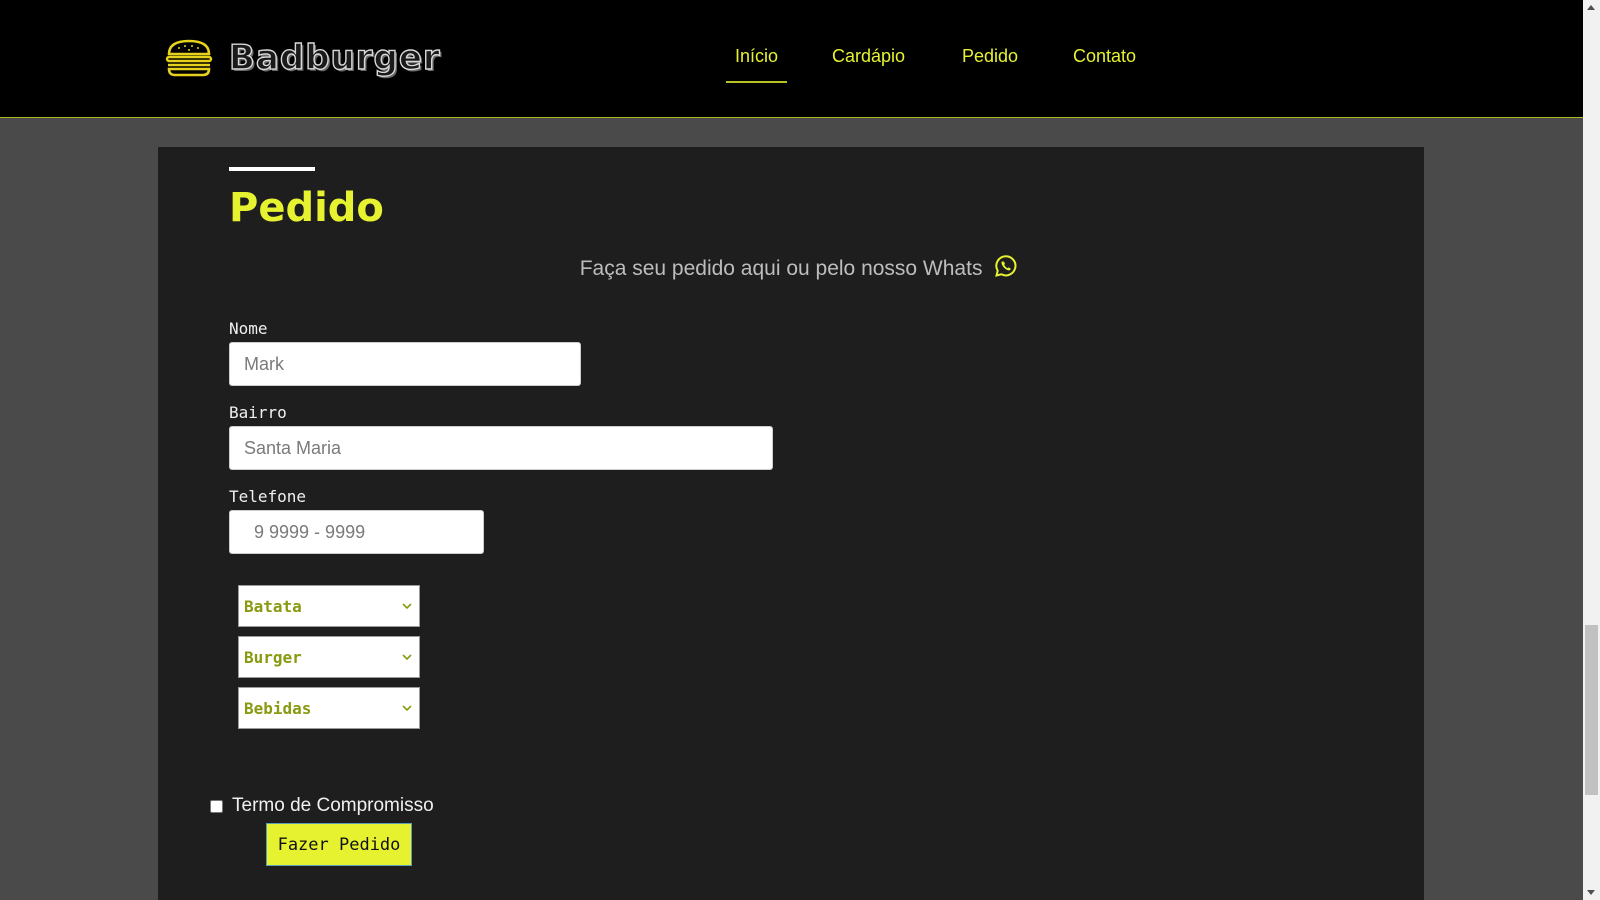 Image resolution: width=1600 pixels, height=900 pixels. I want to click on whatsapp-icon, so click(1006, 266).